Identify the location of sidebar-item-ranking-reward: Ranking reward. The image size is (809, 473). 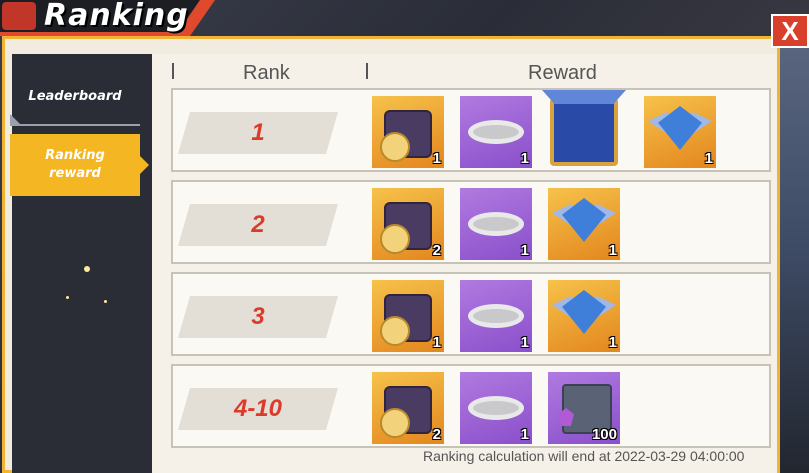
(79, 165).